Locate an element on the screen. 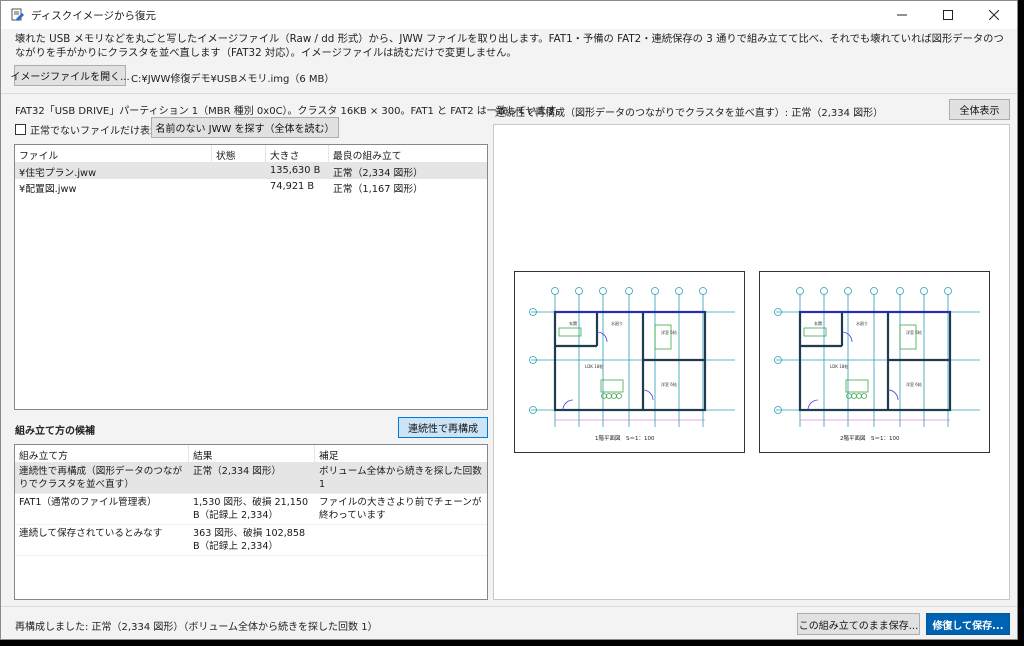 Image resolution: width=1024 pixels, height=646 pixels. col-result: 結果 is located at coordinates (252, 453).